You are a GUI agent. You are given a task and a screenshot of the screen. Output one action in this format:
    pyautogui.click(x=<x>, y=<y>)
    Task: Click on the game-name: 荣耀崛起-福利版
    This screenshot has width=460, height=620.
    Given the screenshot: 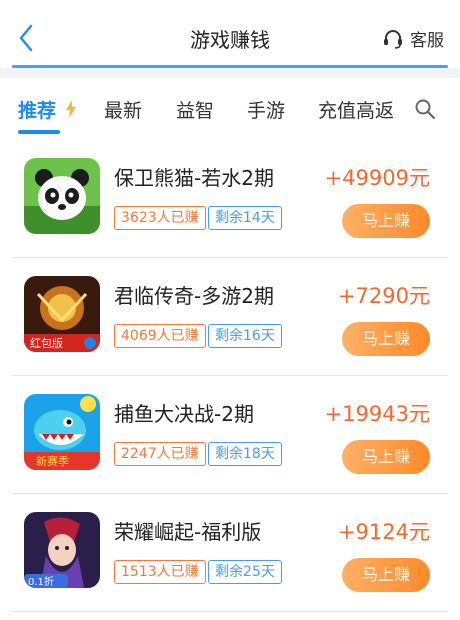 What is the action you would take?
    pyautogui.click(x=188, y=532)
    